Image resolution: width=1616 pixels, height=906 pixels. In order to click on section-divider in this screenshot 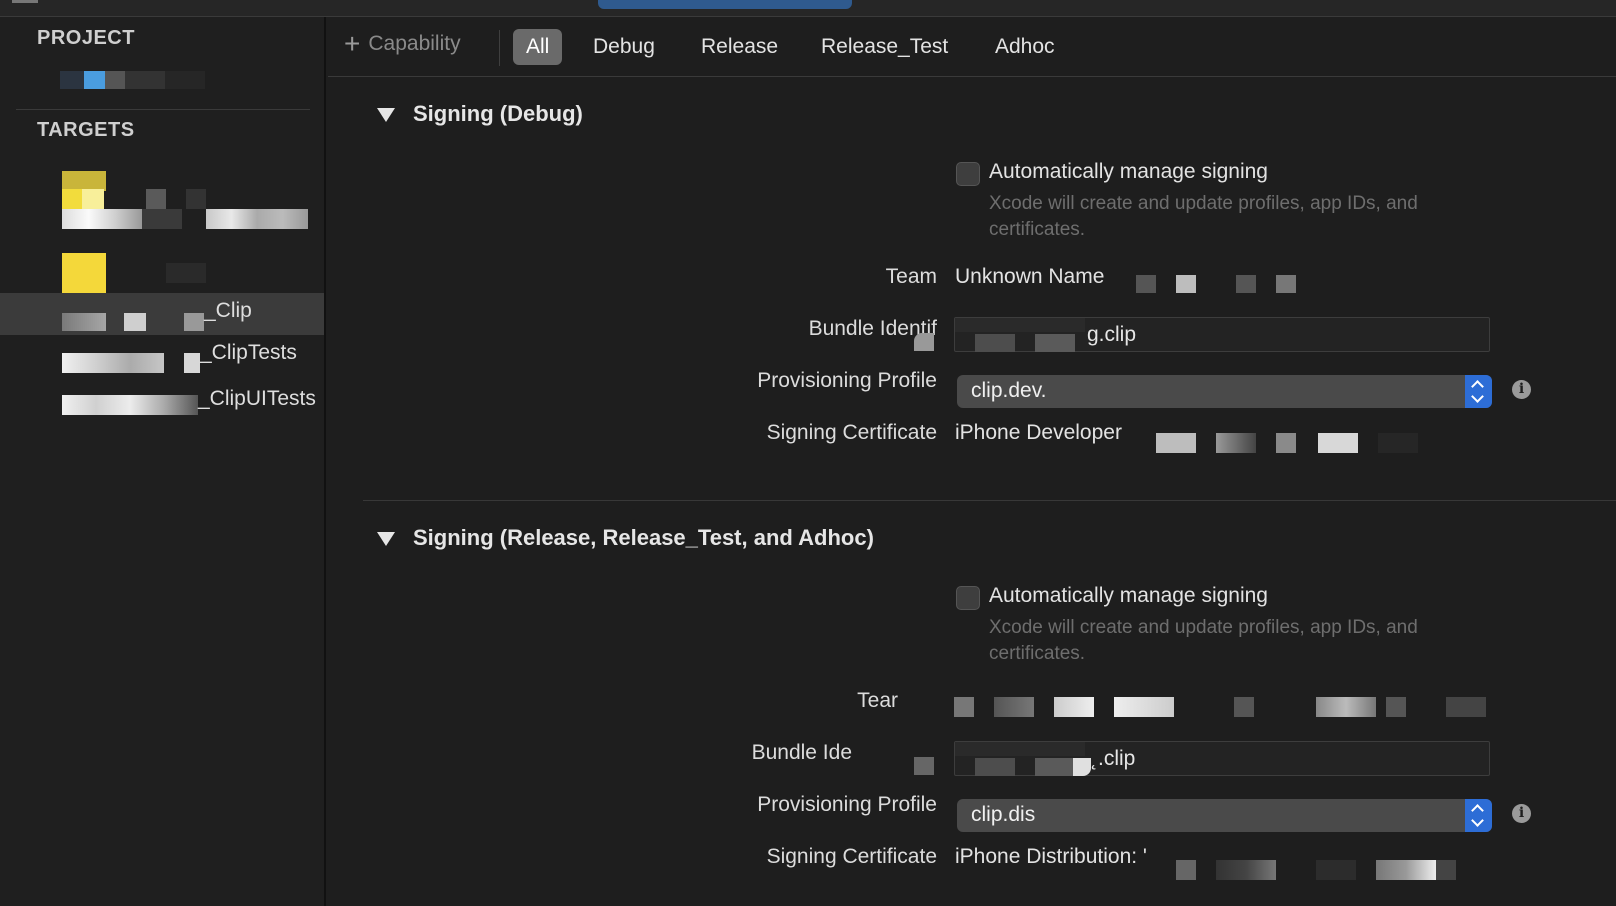, I will do `click(989, 500)`.